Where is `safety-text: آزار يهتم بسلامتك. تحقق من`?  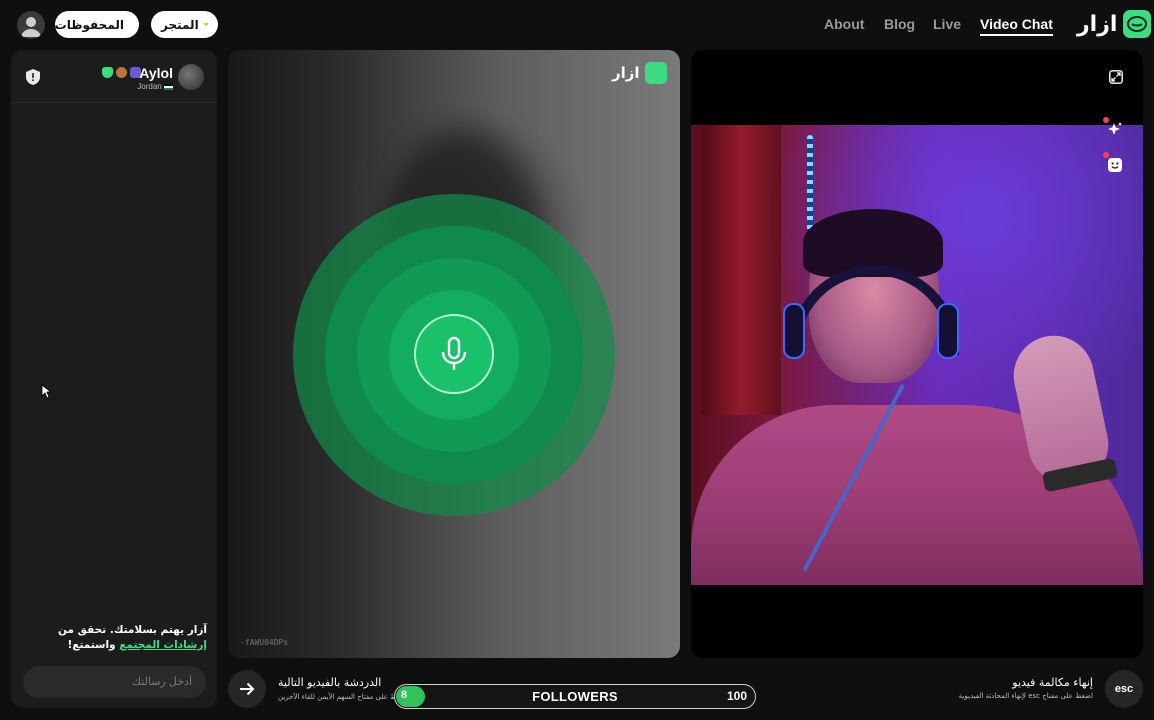
safety-text: آزار يهتم بسلامتك. تحقق من is located at coordinates (132, 630).